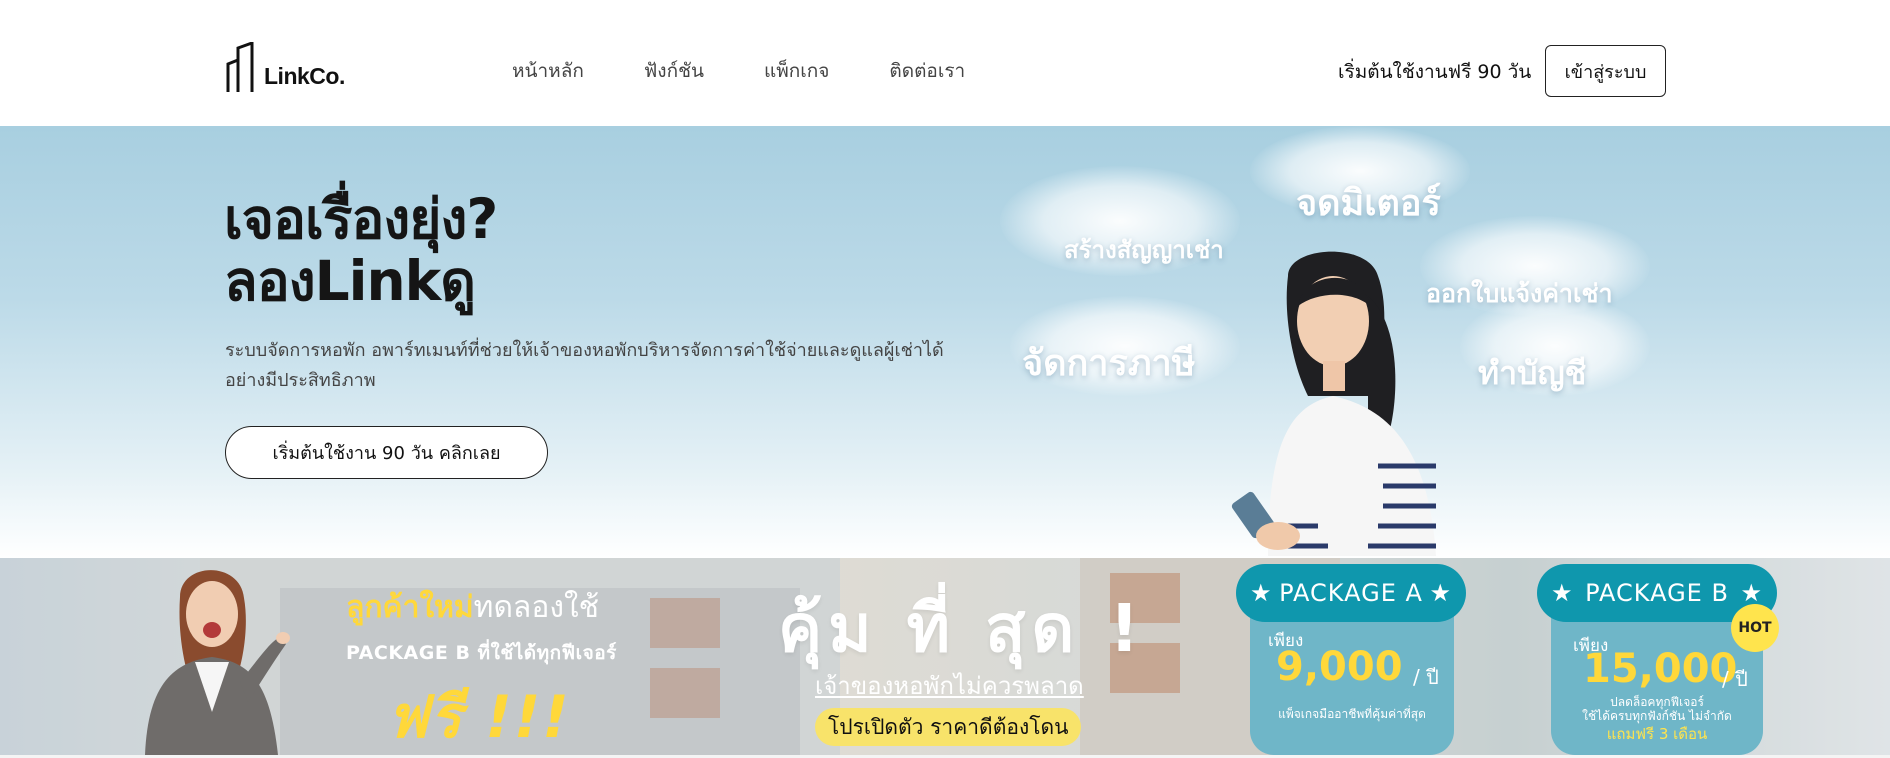 This screenshot has width=1890, height=758. What do you see at coordinates (1368, 203) in the screenshot?
I see `feature-meter: จดมิเตอร์` at bounding box center [1368, 203].